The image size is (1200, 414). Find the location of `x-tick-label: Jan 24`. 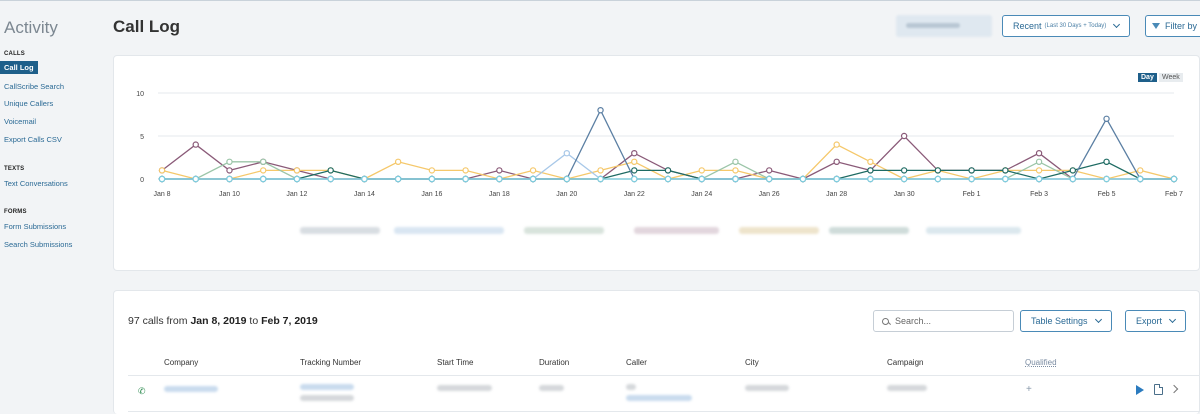

x-tick-label: Jan 24 is located at coordinates (701, 194).